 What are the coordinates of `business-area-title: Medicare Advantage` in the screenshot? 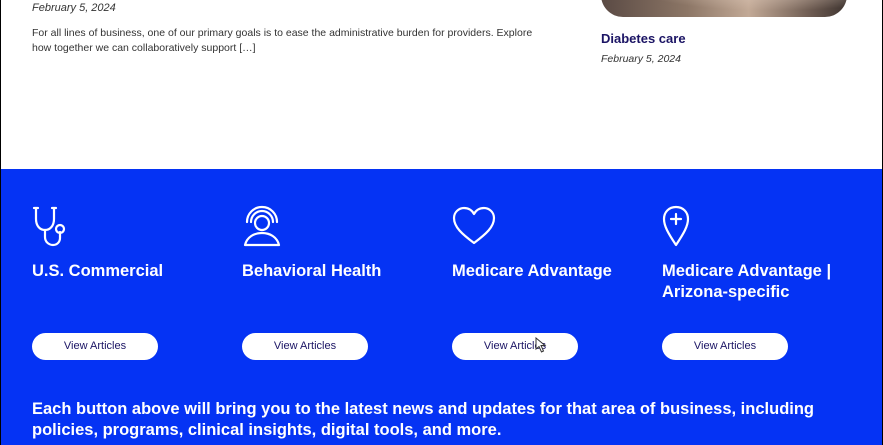 It's located at (532, 271).